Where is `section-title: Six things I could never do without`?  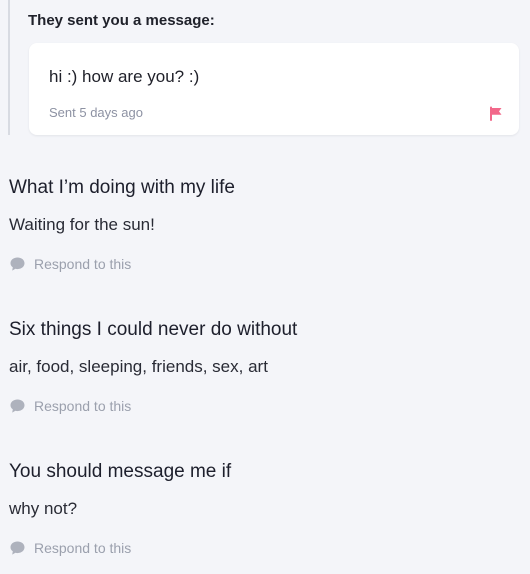 section-title: Six things I could never do without is located at coordinates (153, 329).